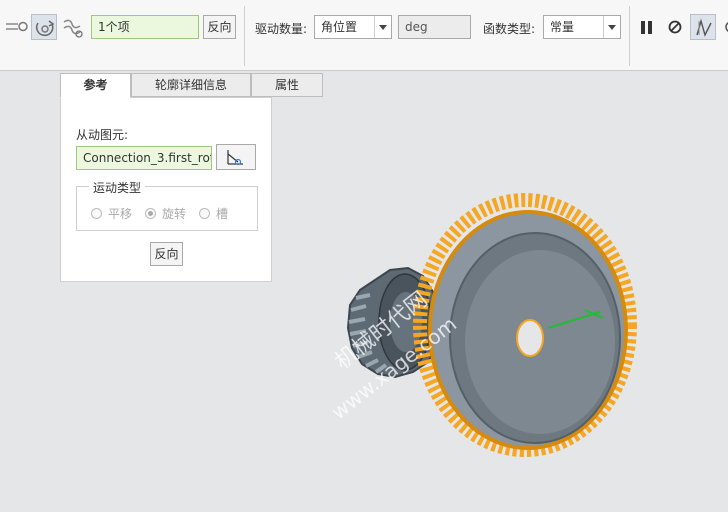 Image resolution: width=728 pixels, height=512 pixels. Describe the element at coordinates (144, 158) in the screenshot. I see `driven-entity-field: Connection_3.first_rot` at that location.